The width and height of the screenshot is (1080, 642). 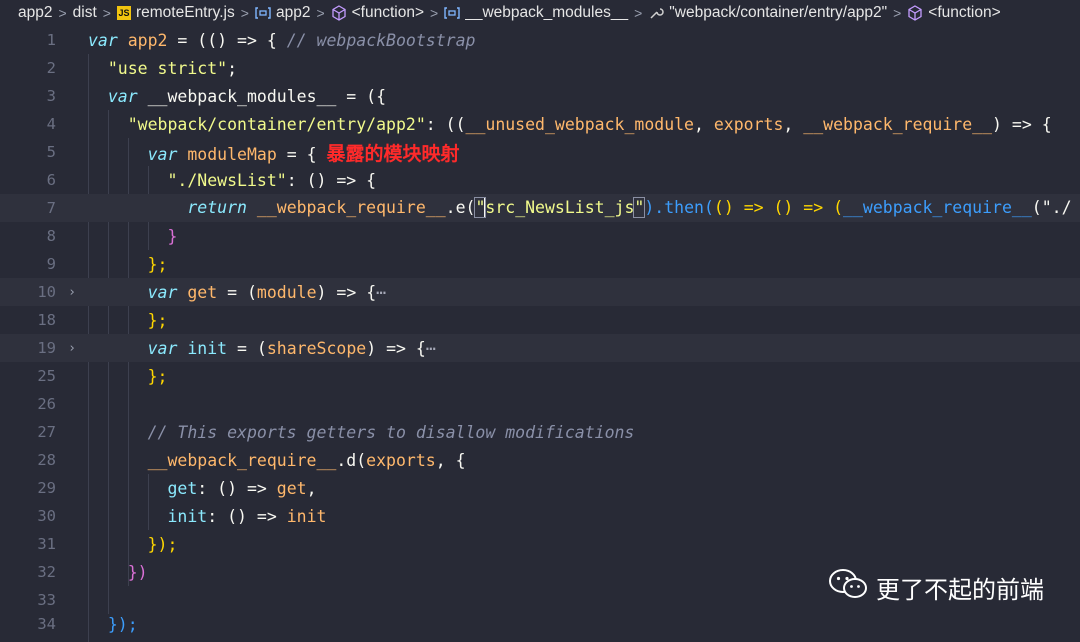 What do you see at coordinates (237, 292) in the screenshot?
I see `code-text: var get = (module) => {⋯` at bounding box center [237, 292].